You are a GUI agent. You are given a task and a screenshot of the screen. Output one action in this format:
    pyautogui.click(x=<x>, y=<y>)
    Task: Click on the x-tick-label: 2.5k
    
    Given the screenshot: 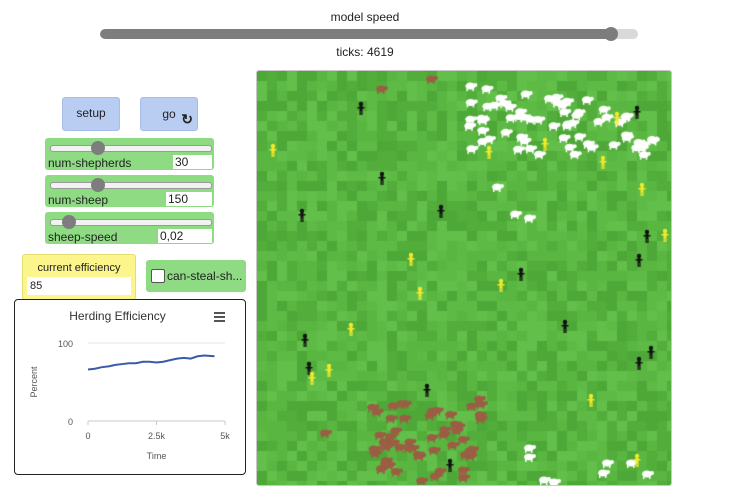 What is the action you would take?
    pyautogui.click(x=157, y=436)
    